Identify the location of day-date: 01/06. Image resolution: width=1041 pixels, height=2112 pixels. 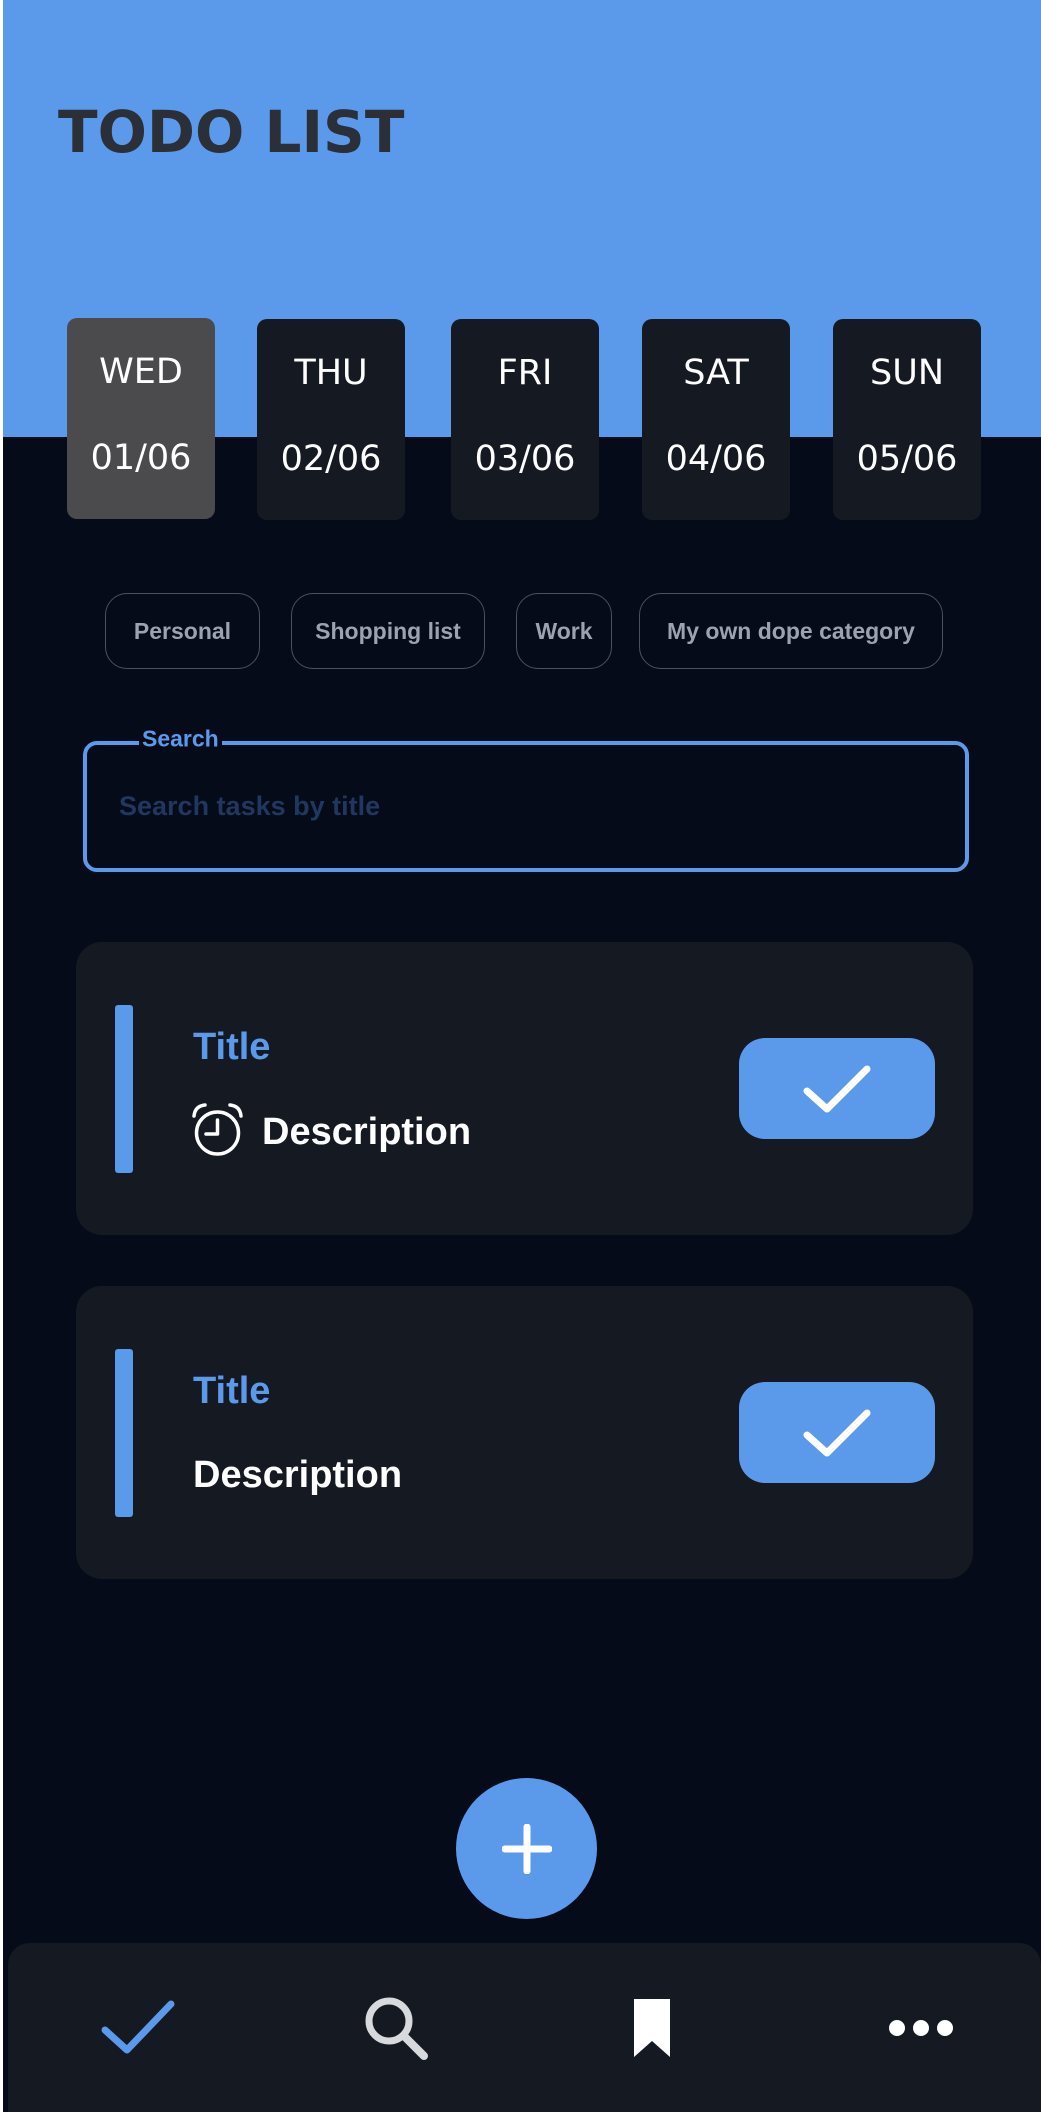
(141, 458).